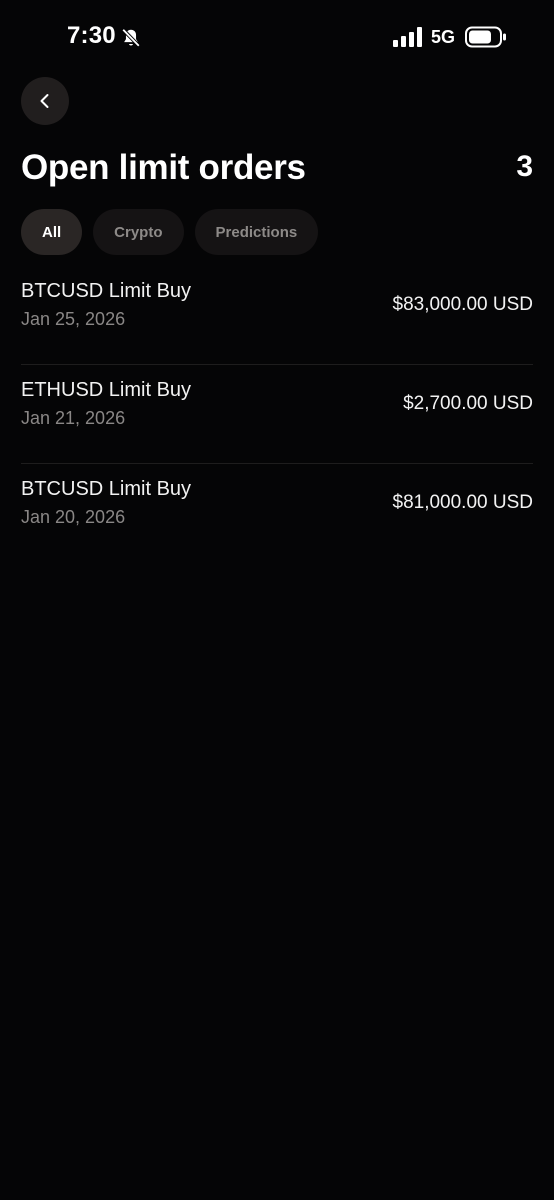 Image resolution: width=554 pixels, height=1200 pixels. What do you see at coordinates (73, 319) in the screenshot?
I see `order-date: Jan 25, 2026` at bounding box center [73, 319].